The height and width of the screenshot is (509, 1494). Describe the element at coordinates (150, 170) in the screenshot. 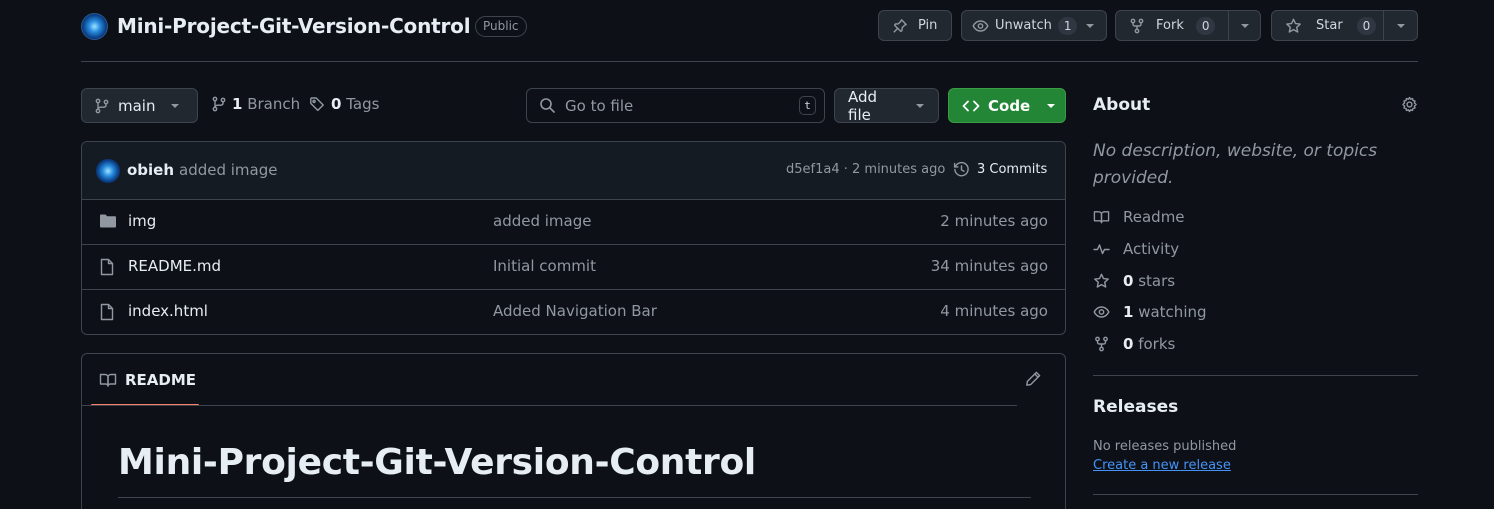

I see `commit-author: obieh` at that location.